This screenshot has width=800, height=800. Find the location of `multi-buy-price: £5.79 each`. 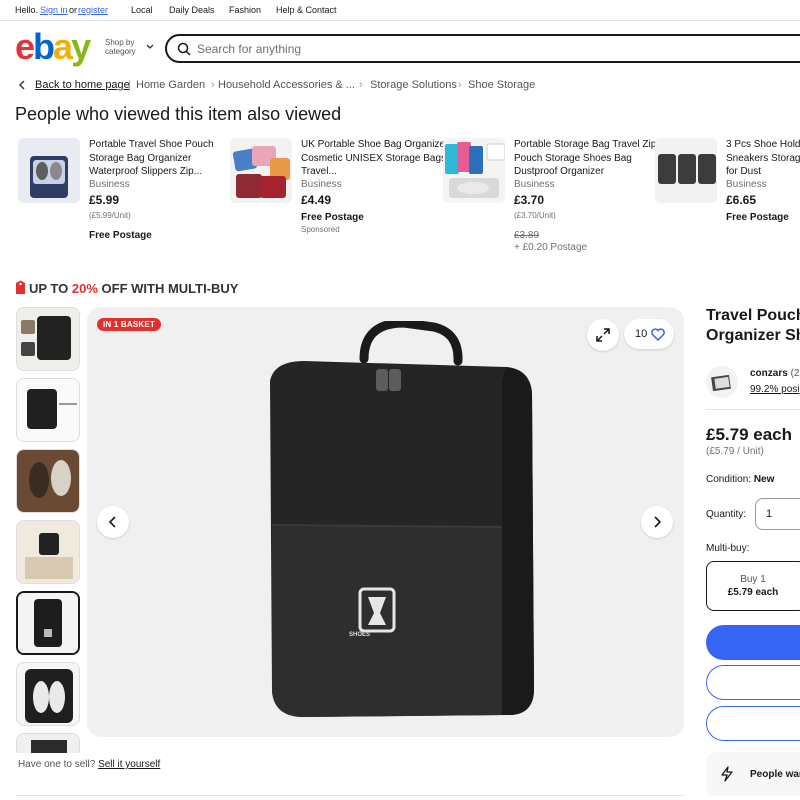

multi-buy-price: £5.79 each is located at coordinates (753, 592).